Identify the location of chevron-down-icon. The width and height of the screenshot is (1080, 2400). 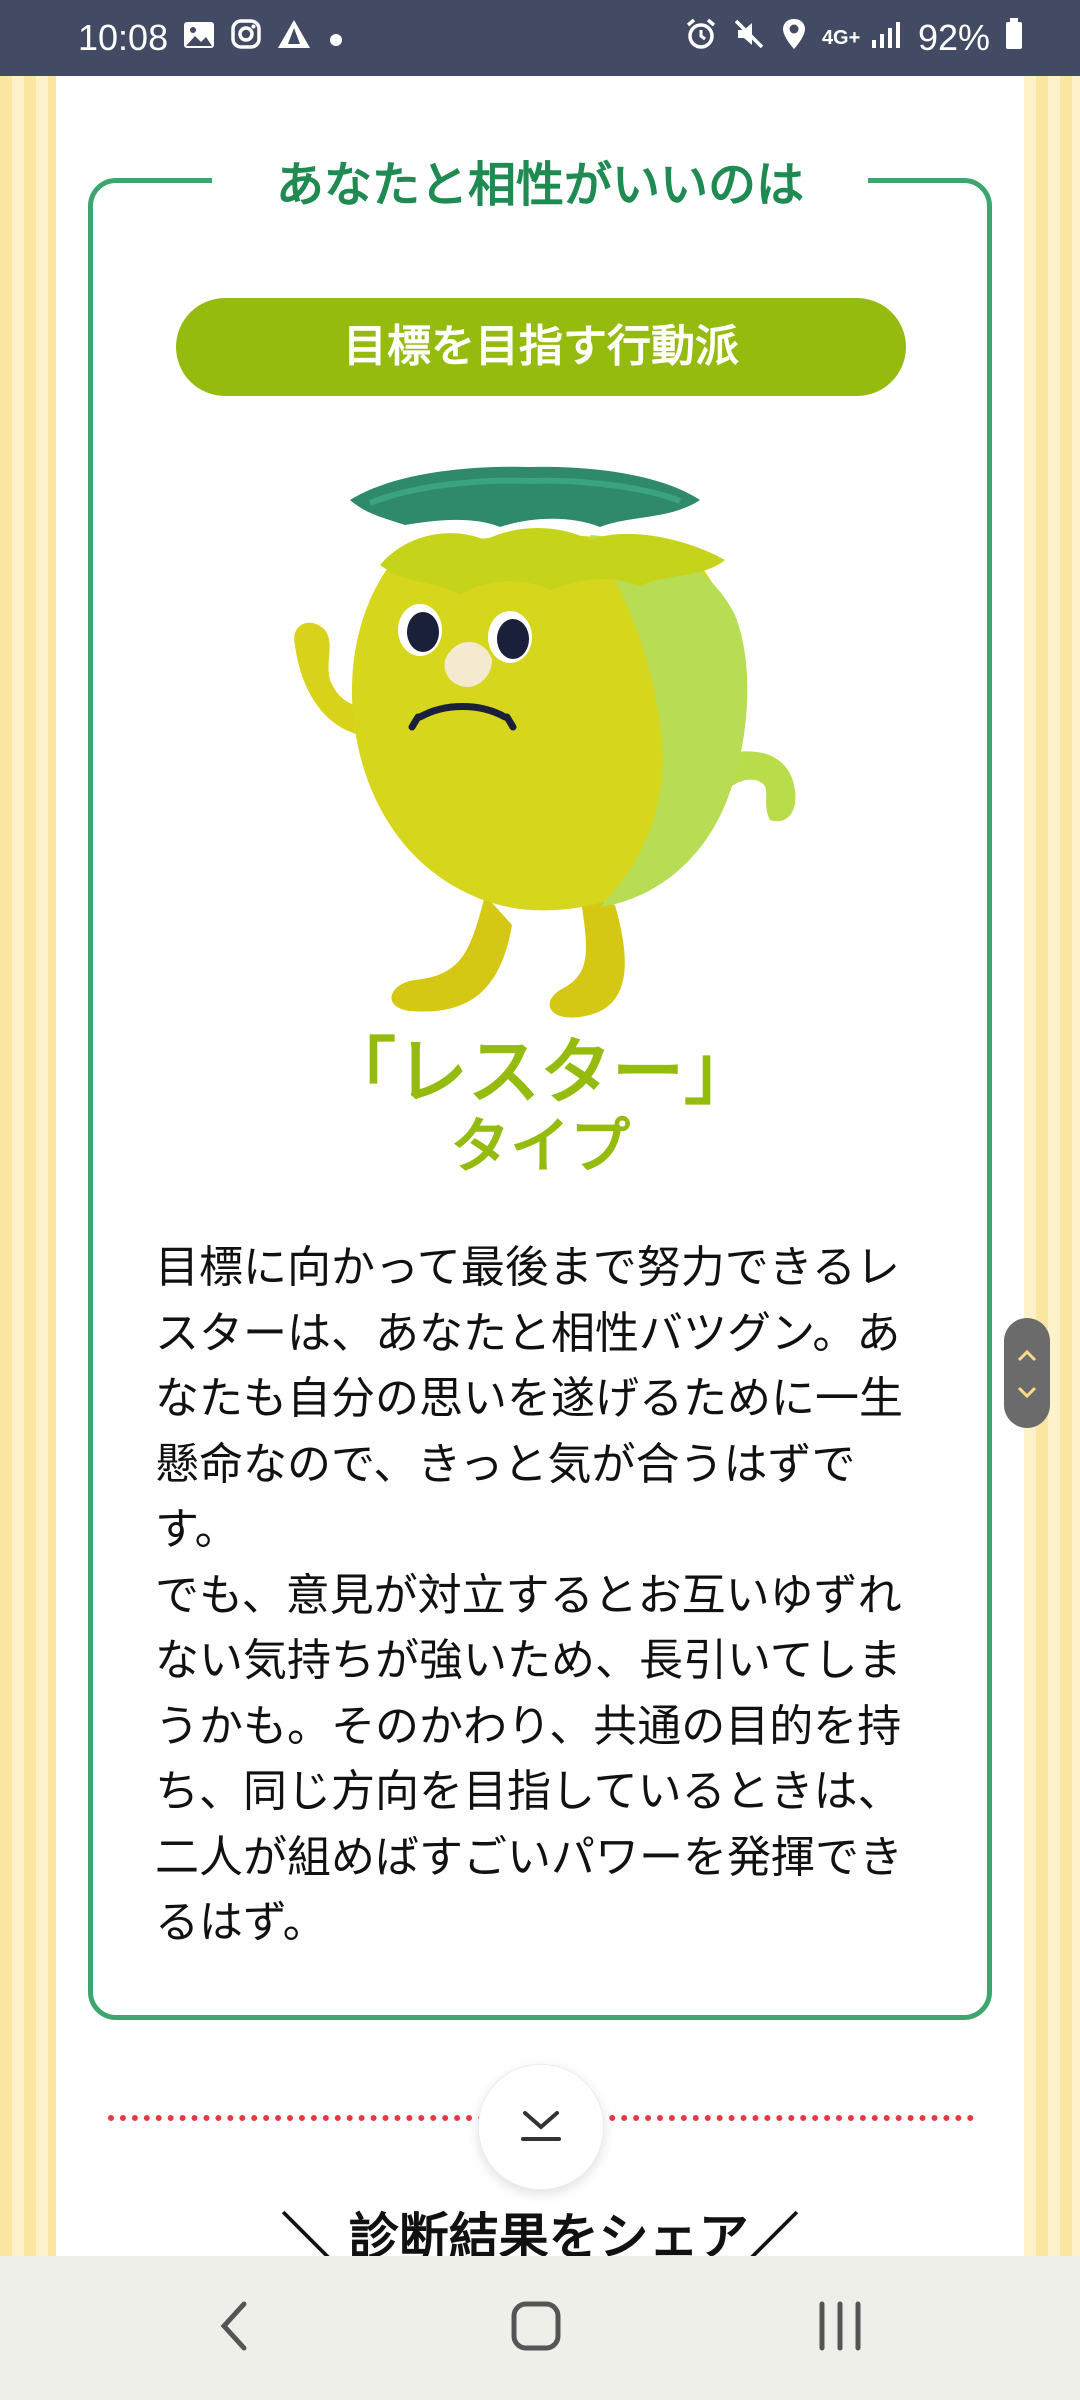
(1027, 1391).